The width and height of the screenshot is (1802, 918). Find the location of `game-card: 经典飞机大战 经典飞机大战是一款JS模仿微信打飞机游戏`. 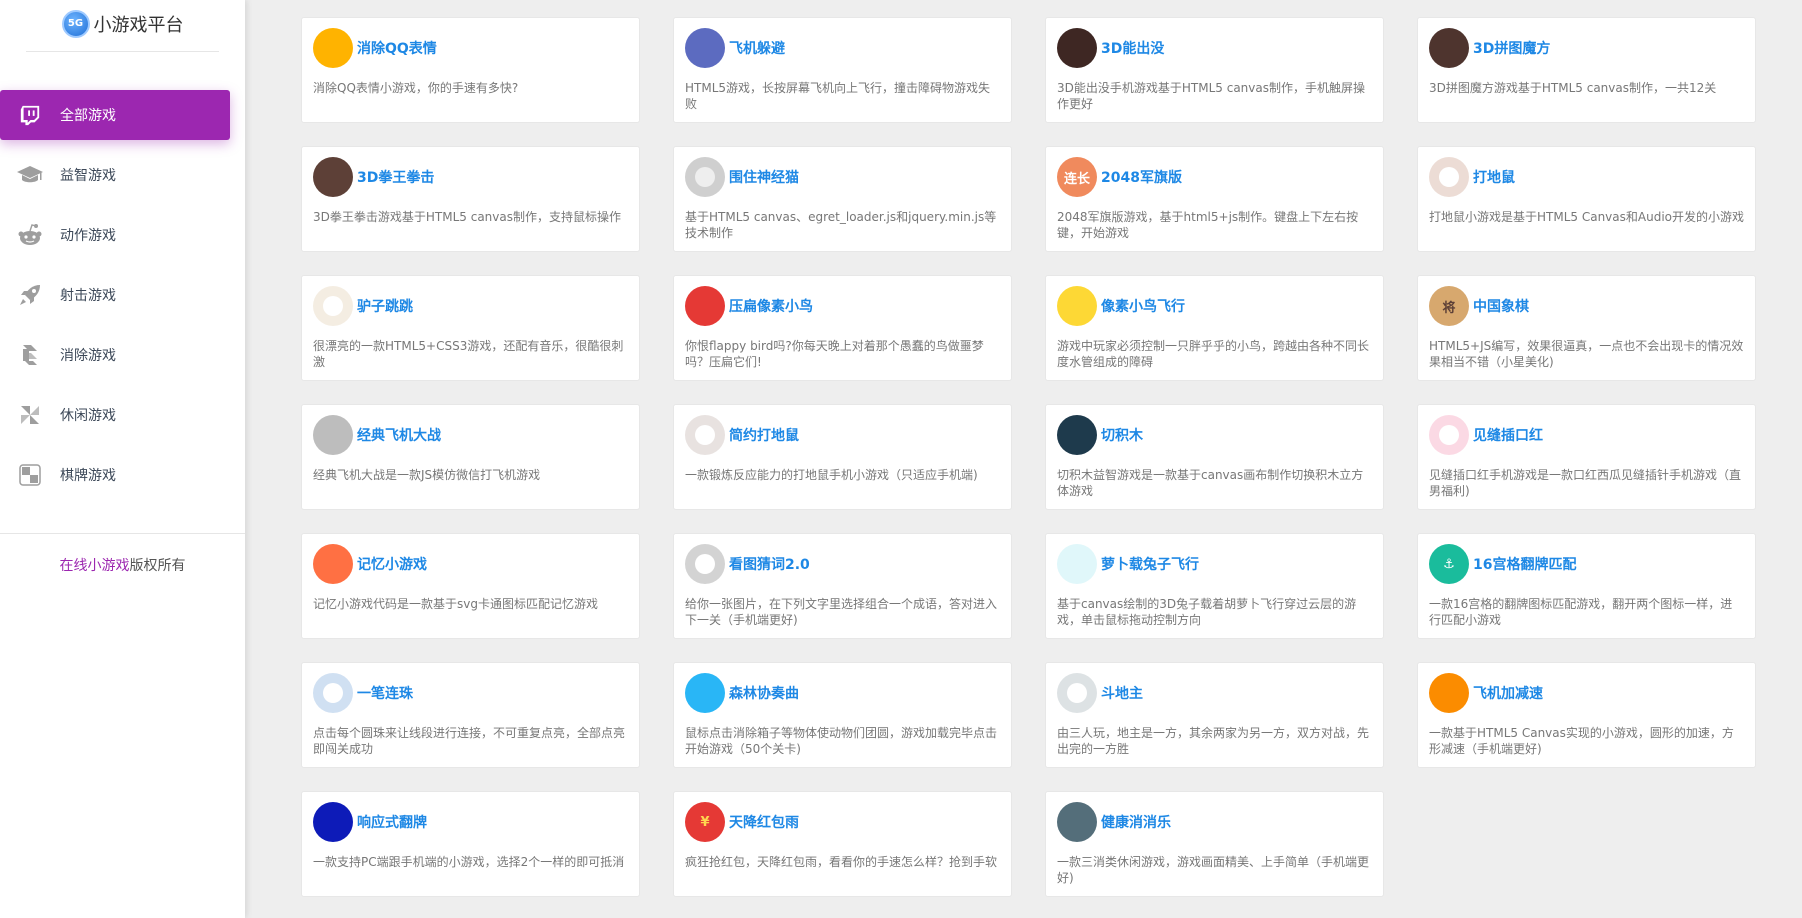

game-card: 经典飞机大战 经典飞机大战是一款JS模仿微信打飞机游戏 is located at coordinates (470, 457).